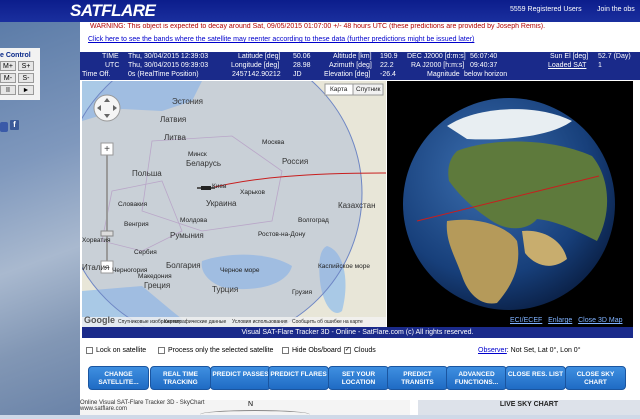 The image size is (640, 419). Describe the element at coordinates (89, 350) in the screenshot. I see `lock-on-satellite-checkbox` at that location.